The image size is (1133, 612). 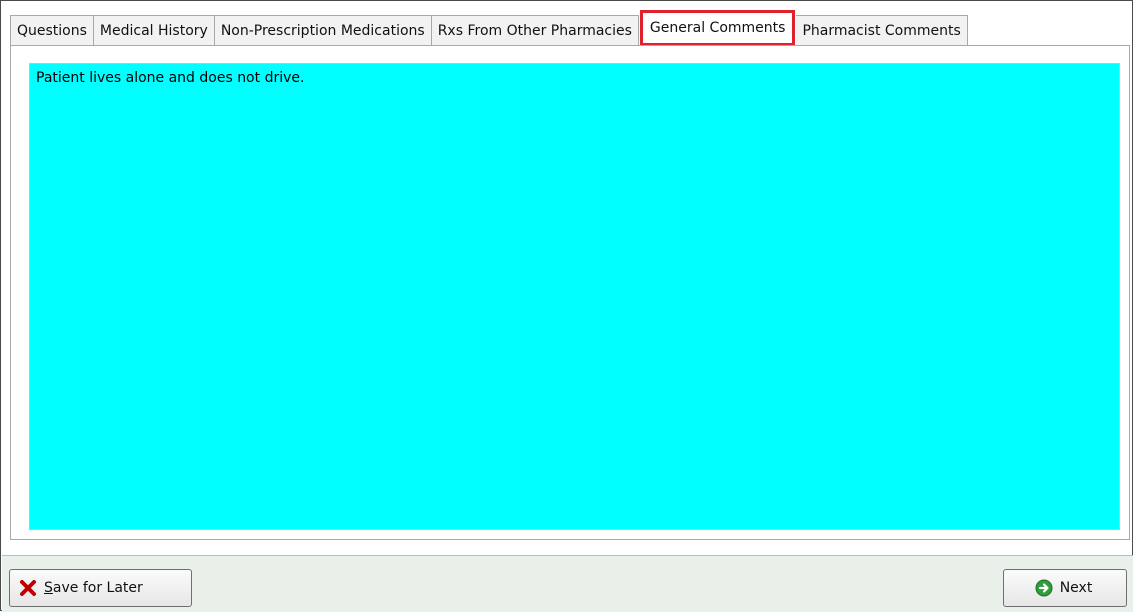 I want to click on tab-pharmacist-comments: Pharmacist Comments, so click(x=882, y=30).